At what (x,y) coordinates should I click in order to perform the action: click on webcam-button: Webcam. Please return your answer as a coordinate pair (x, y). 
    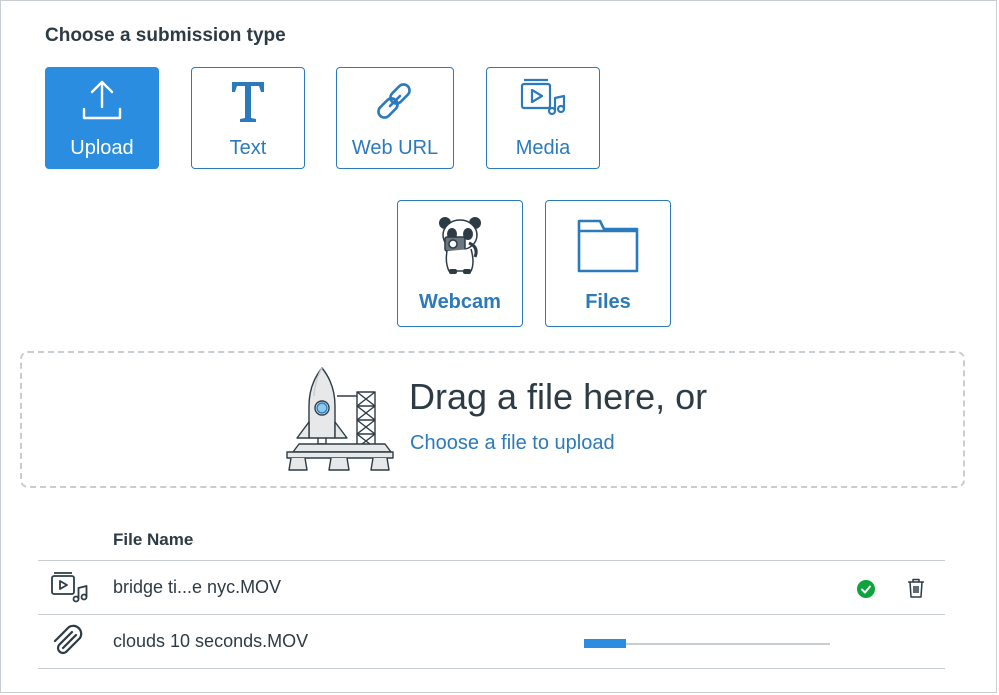
    Looking at the image, I should click on (460, 263).